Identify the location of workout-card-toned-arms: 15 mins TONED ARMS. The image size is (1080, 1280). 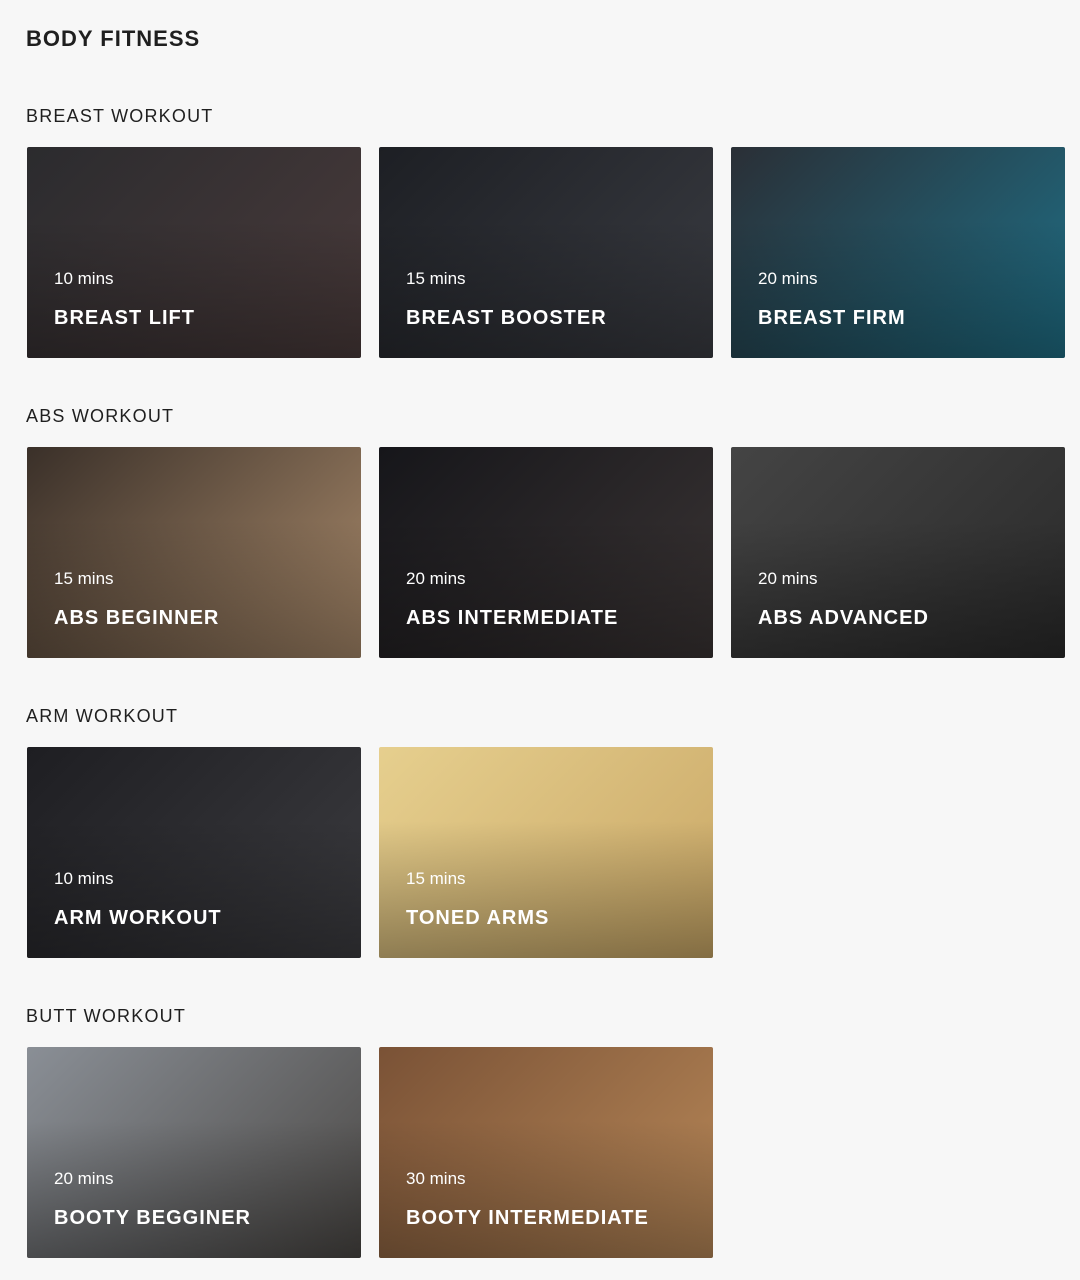
(546, 852).